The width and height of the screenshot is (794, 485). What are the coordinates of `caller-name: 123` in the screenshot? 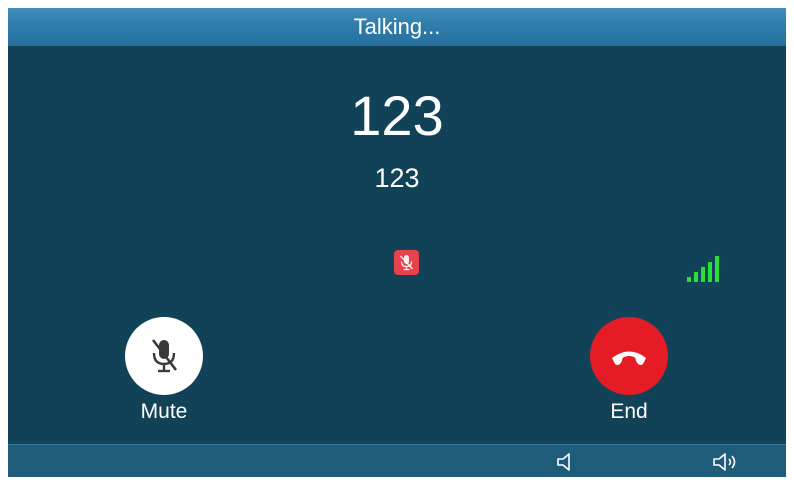 It's located at (397, 115).